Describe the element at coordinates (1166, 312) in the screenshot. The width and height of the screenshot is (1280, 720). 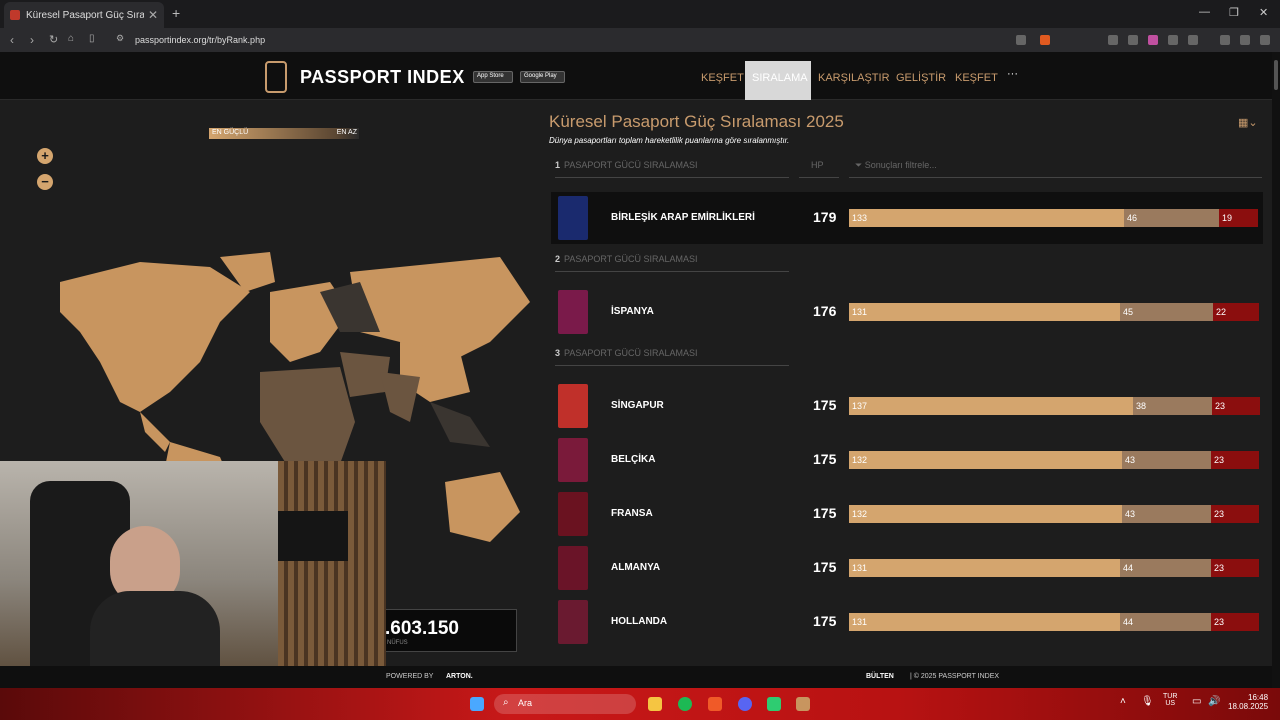
I see `bar-segment-visa-on-arrival: 45` at that location.